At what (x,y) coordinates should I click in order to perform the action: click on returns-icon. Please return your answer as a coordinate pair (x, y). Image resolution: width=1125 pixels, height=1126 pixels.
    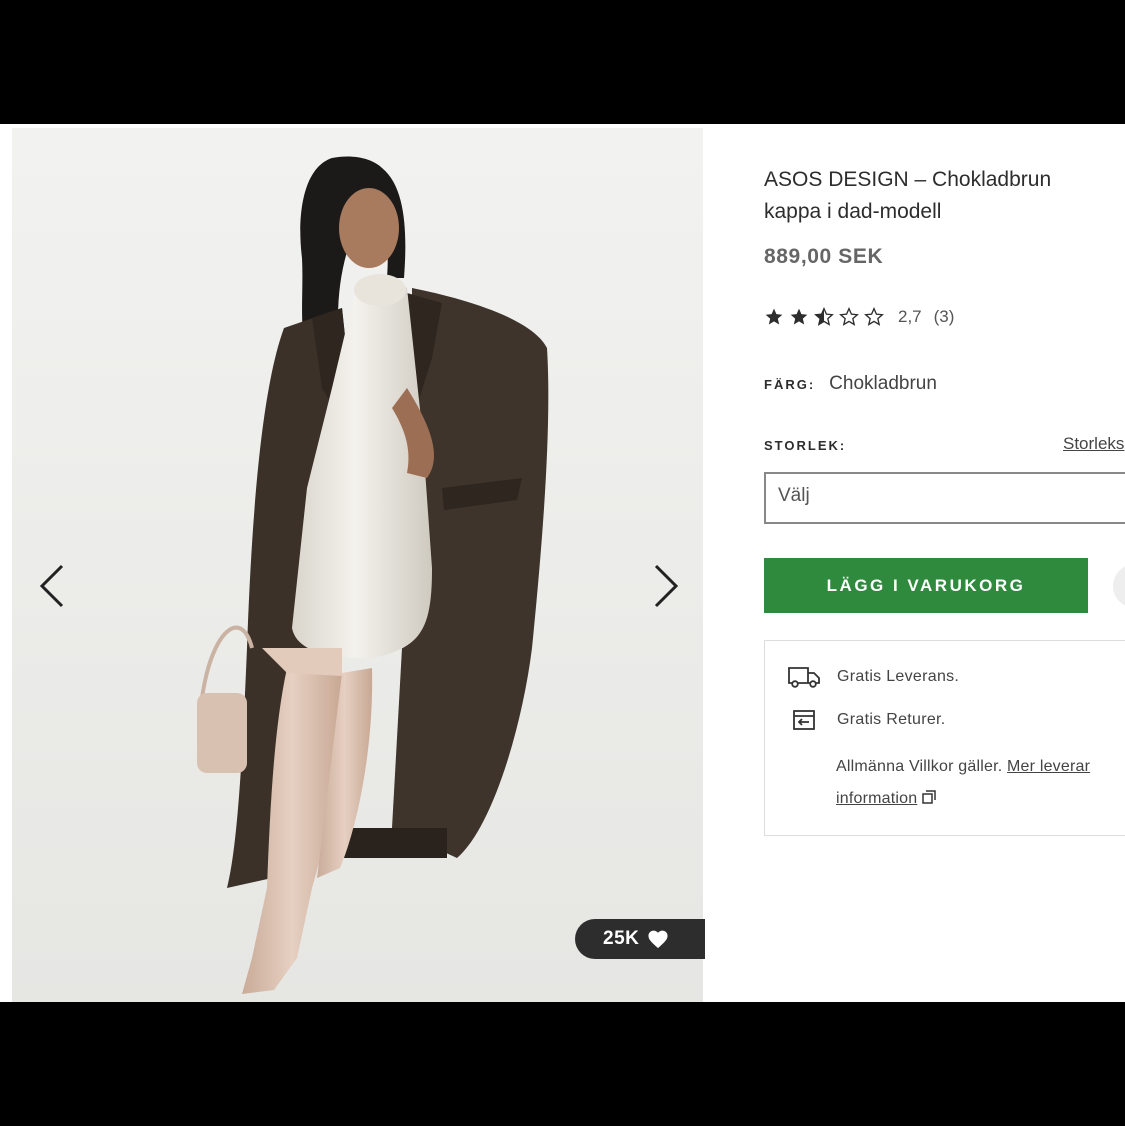
    Looking at the image, I should click on (804, 720).